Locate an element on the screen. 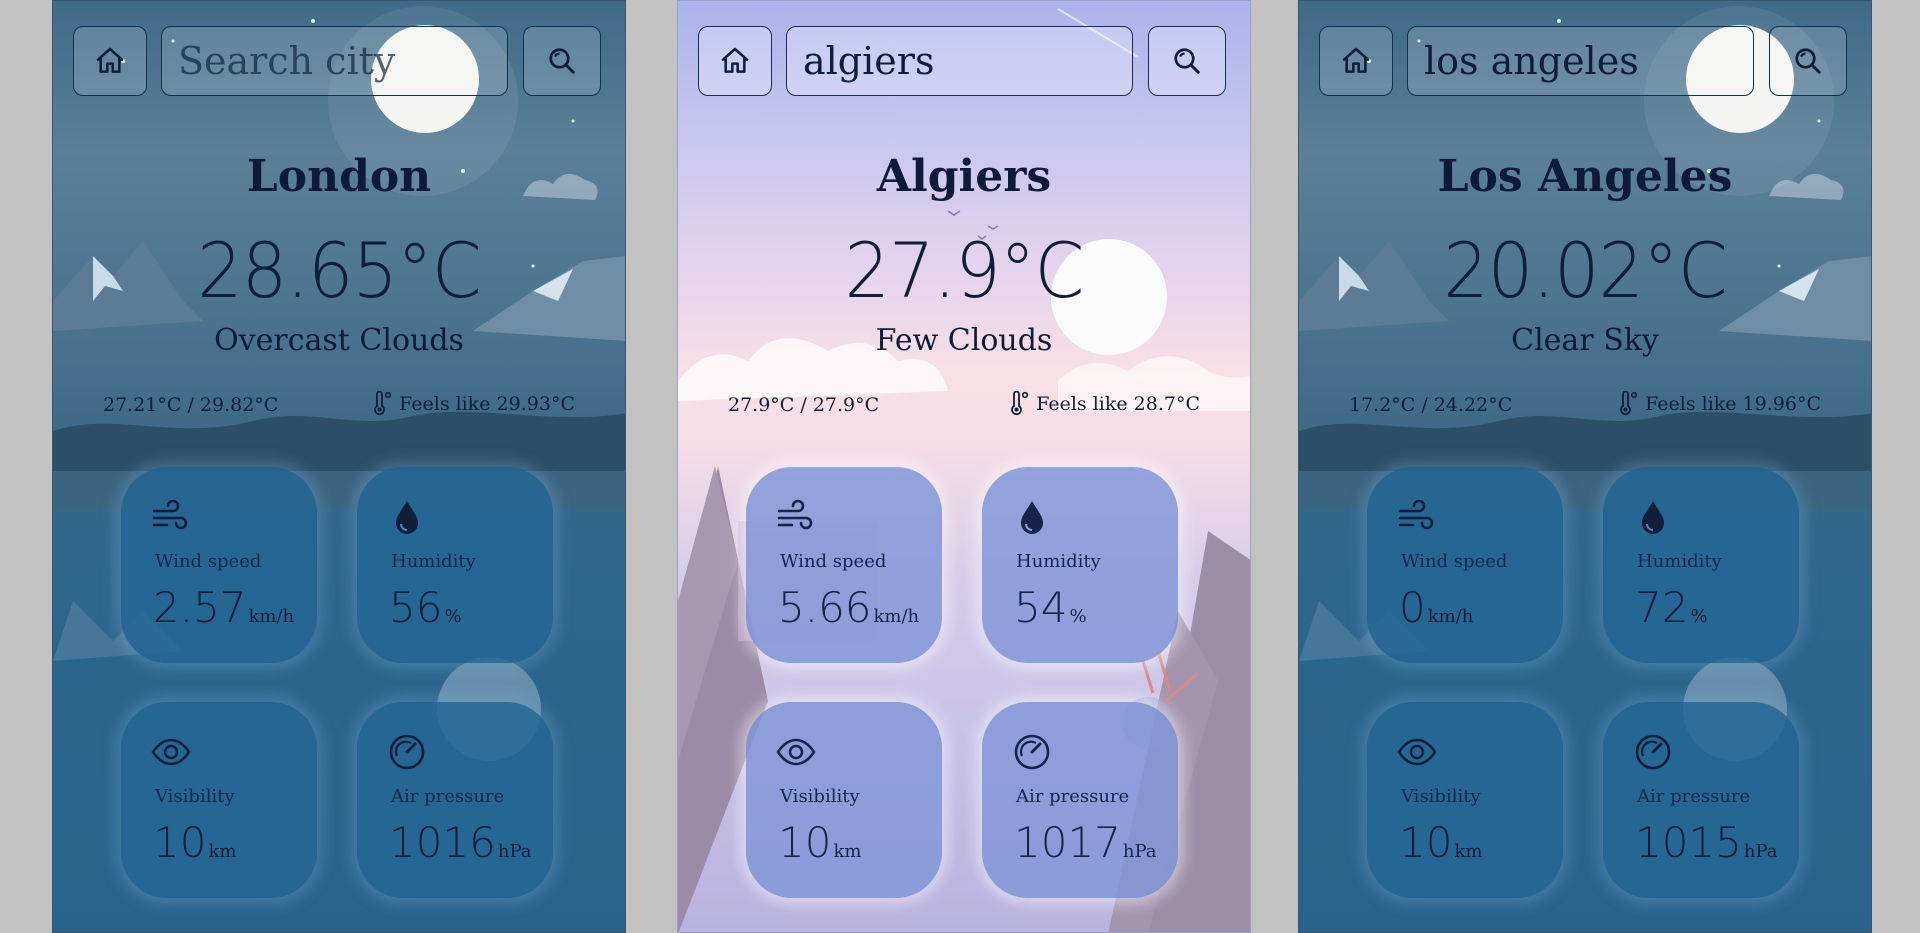 This screenshot has width=1920, height=933. feels-like: Feels like 19.96°C is located at coordinates (1719, 404).